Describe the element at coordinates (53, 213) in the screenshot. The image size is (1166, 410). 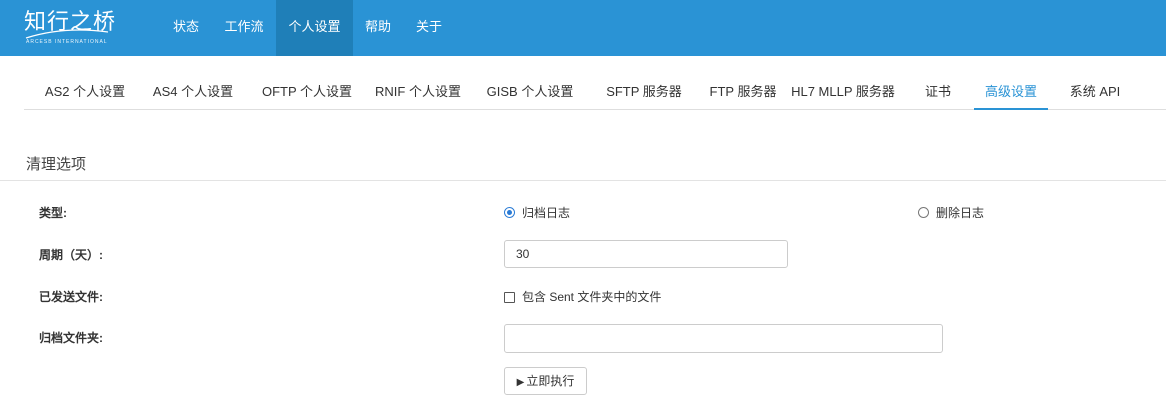
I see `type-label: 类型:` at that location.